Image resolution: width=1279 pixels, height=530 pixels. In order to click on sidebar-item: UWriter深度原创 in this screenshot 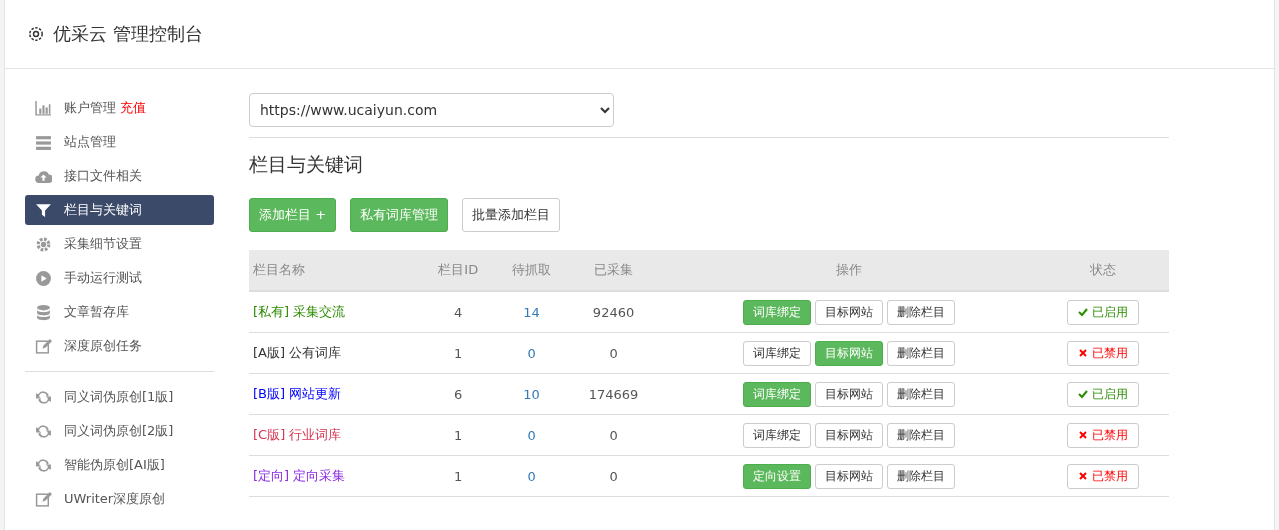, I will do `click(119, 499)`.